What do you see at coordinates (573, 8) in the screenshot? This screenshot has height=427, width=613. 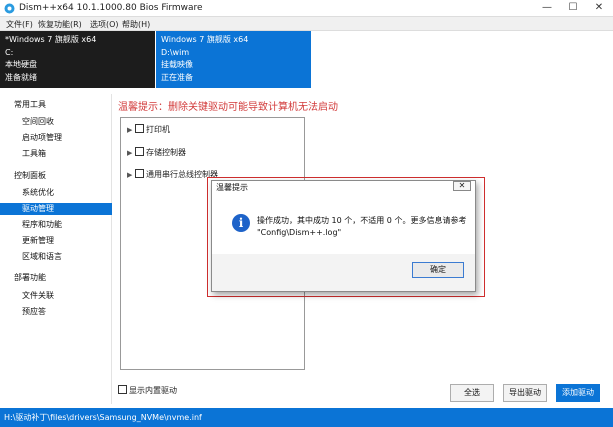 I see `maximize-button: ☐` at bounding box center [573, 8].